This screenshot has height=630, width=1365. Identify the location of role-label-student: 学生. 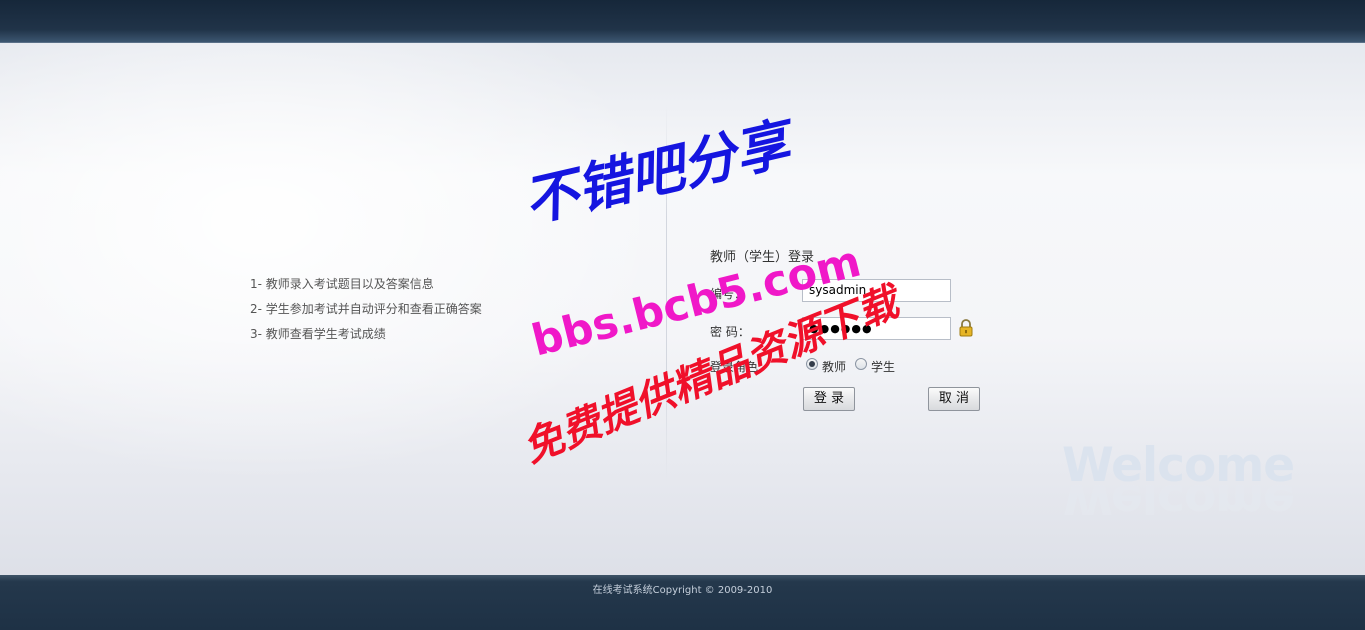
(883, 367).